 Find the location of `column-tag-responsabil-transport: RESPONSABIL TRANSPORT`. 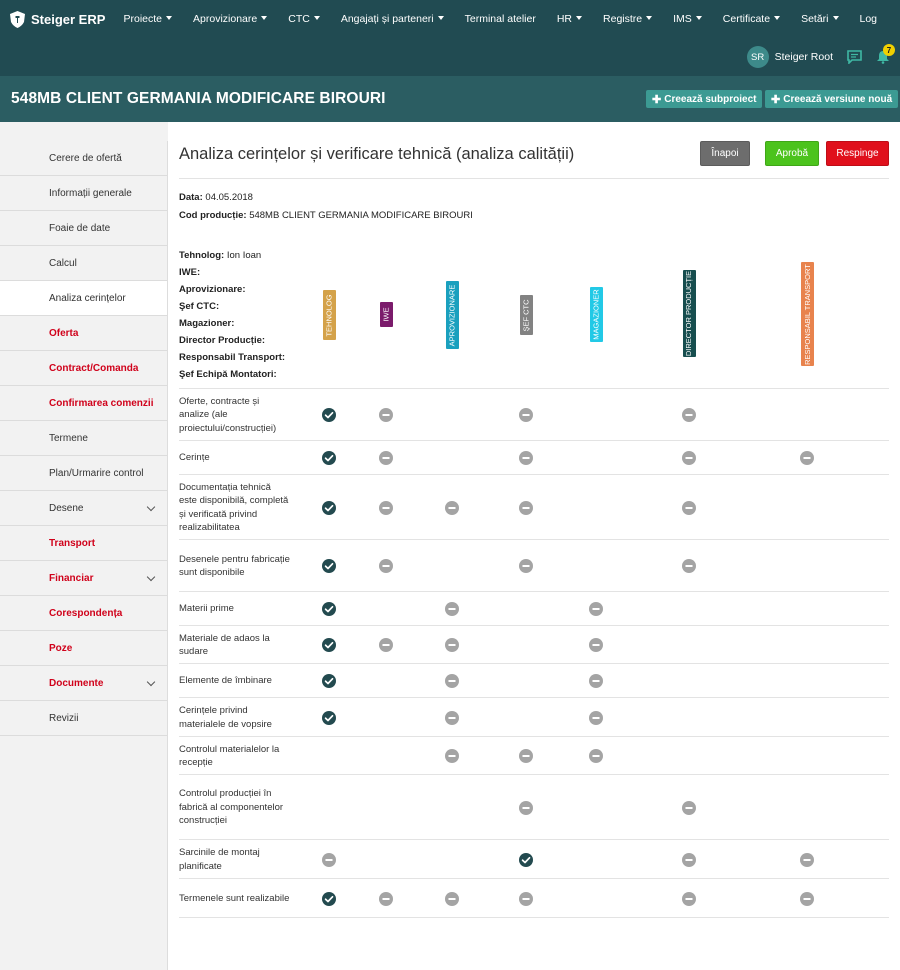

column-tag-responsabil-transport: RESPONSABIL TRANSPORT is located at coordinates (807, 314).